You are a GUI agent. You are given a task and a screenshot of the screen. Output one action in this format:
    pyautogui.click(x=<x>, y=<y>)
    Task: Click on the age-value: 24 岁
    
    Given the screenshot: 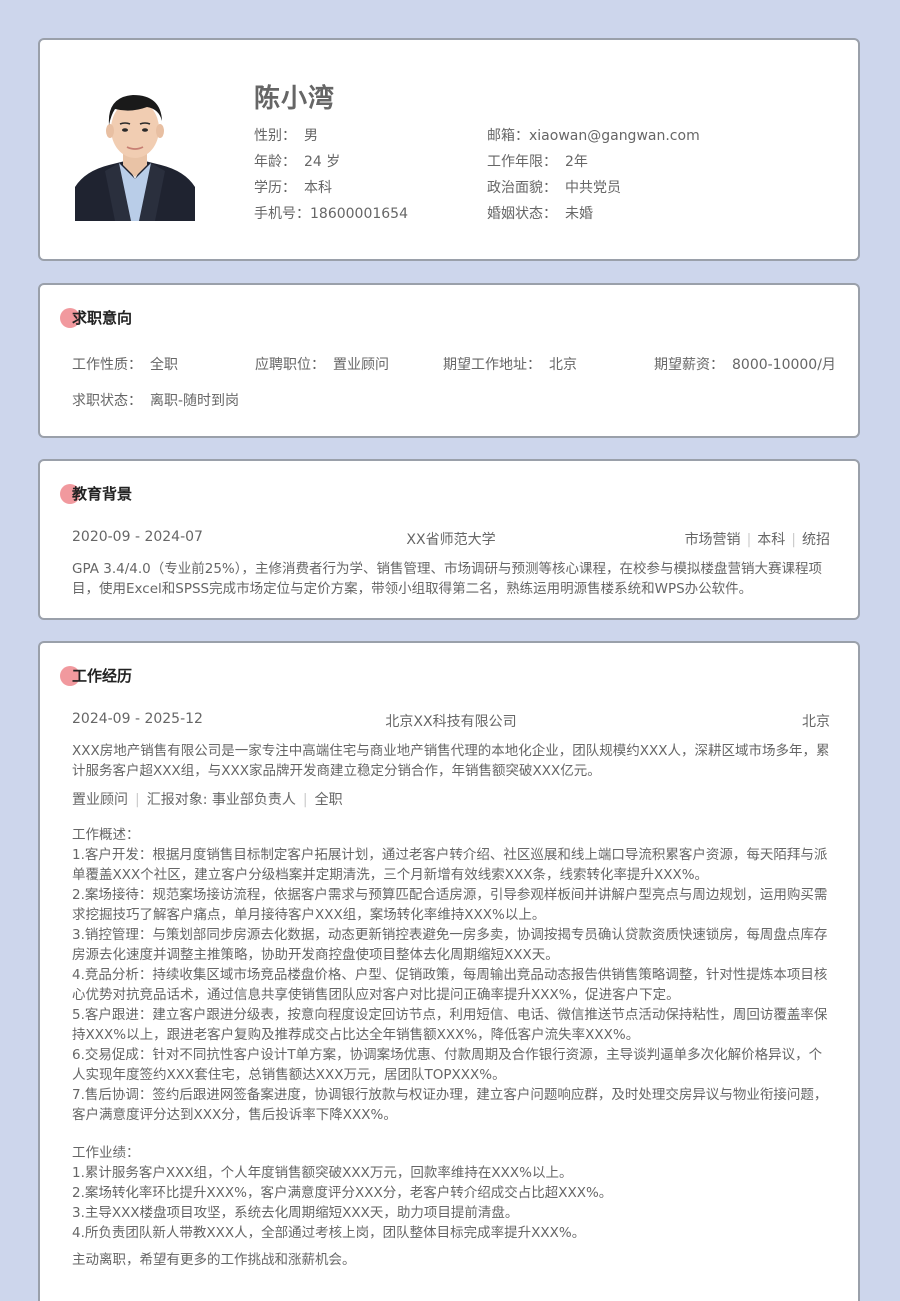 What is the action you would take?
    pyautogui.click(x=322, y=162)
    